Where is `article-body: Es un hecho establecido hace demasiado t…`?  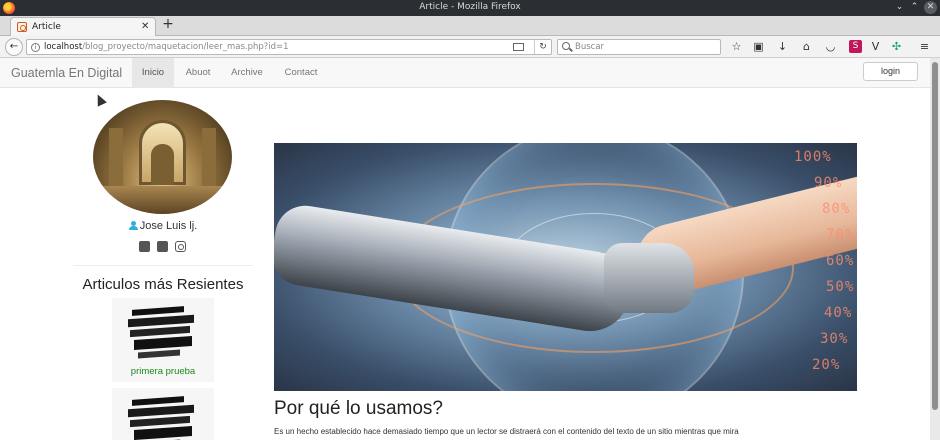
article-body: Es un hecho establecido hace demasiado t… is located at coordinates (506, 431).